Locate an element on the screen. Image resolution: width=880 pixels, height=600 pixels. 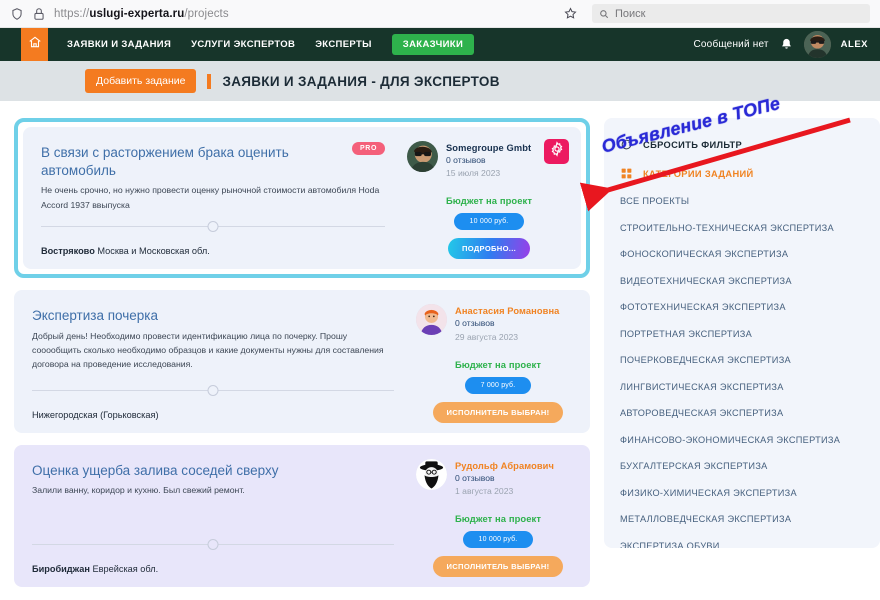
url-bar: https://uslugi-experta.ru/projects is located at coordinates (304, 14).